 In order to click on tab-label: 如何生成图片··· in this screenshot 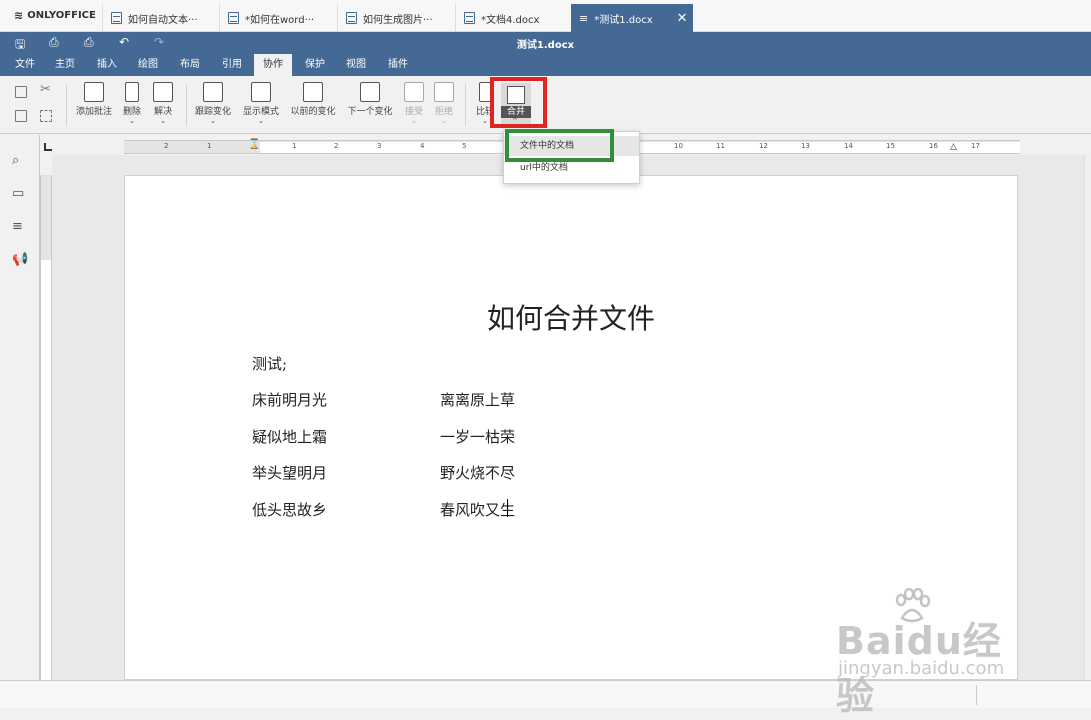, I will do `click(398, 20)`.